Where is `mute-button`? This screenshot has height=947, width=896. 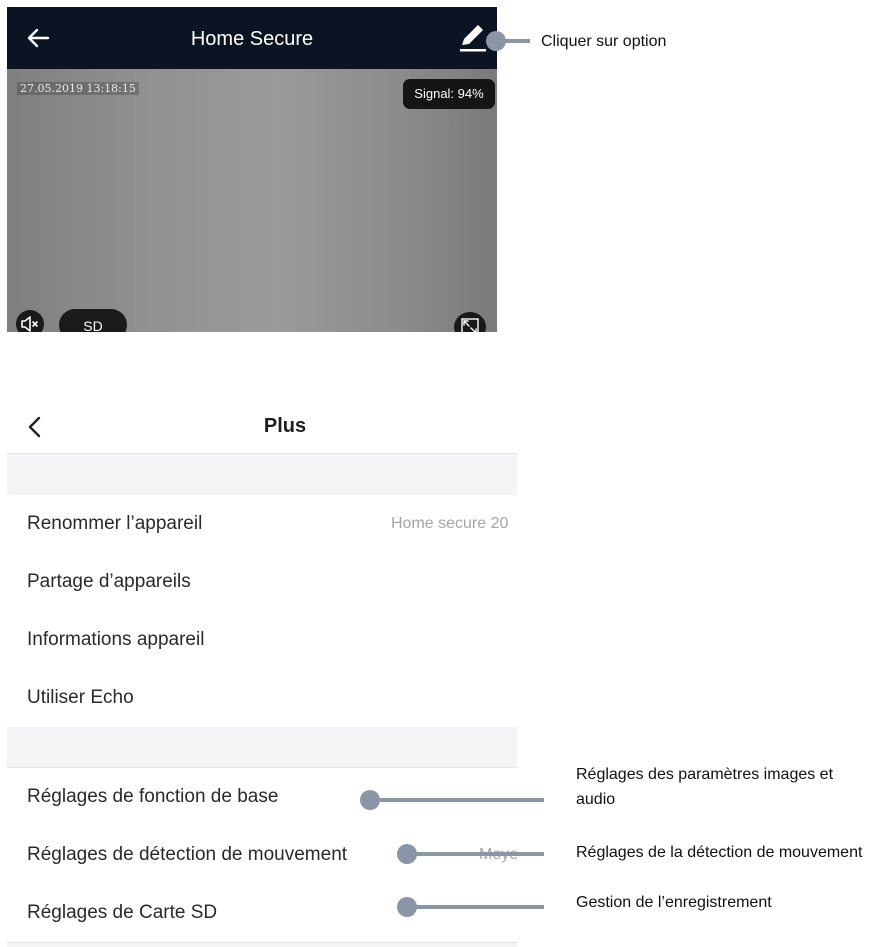
mute-button is located at coordinates (30, 321).